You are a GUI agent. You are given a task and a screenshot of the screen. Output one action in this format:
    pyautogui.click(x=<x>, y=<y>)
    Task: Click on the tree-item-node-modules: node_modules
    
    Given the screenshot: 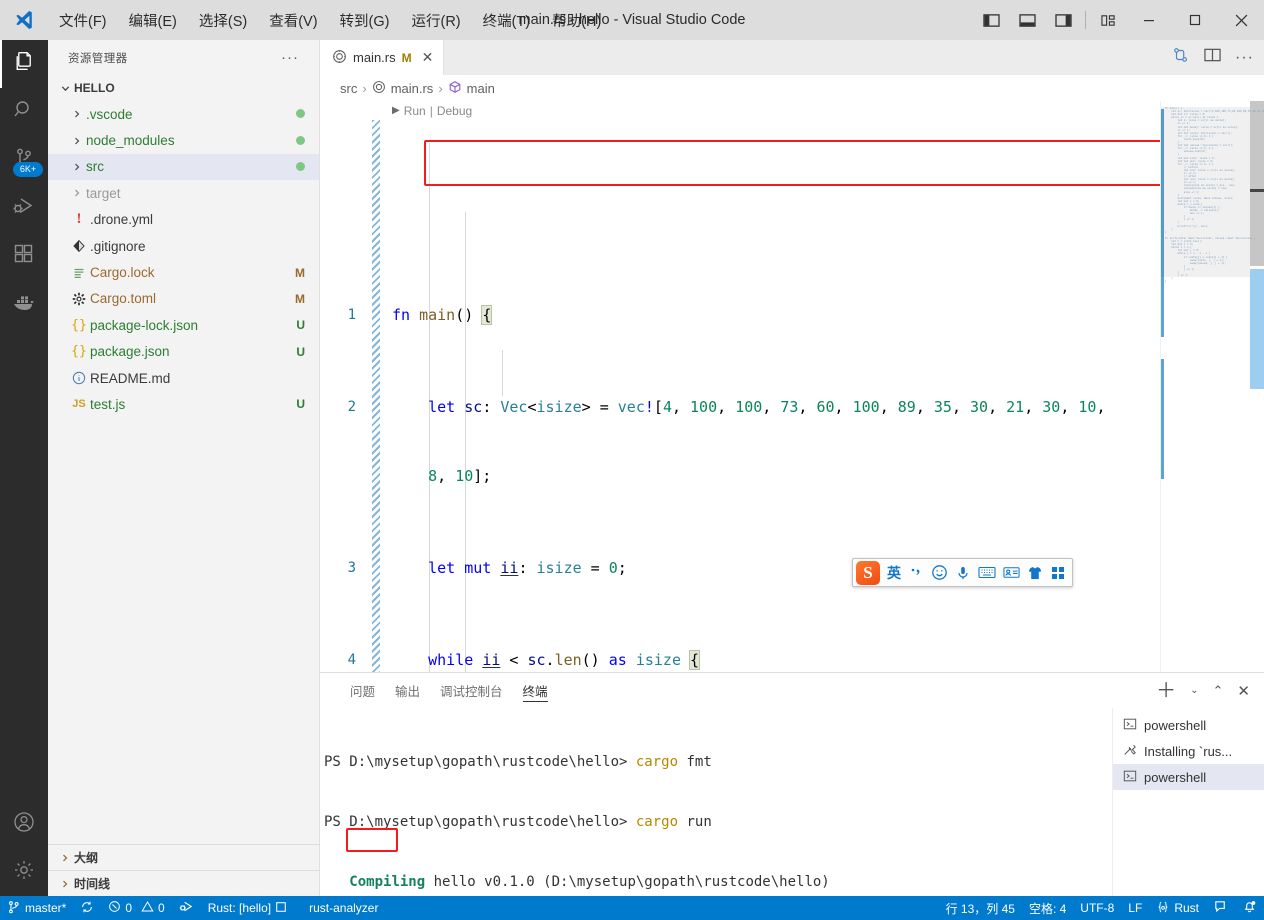 What is the action you would take?
    pyautogui.click(x=183, y=140)
    